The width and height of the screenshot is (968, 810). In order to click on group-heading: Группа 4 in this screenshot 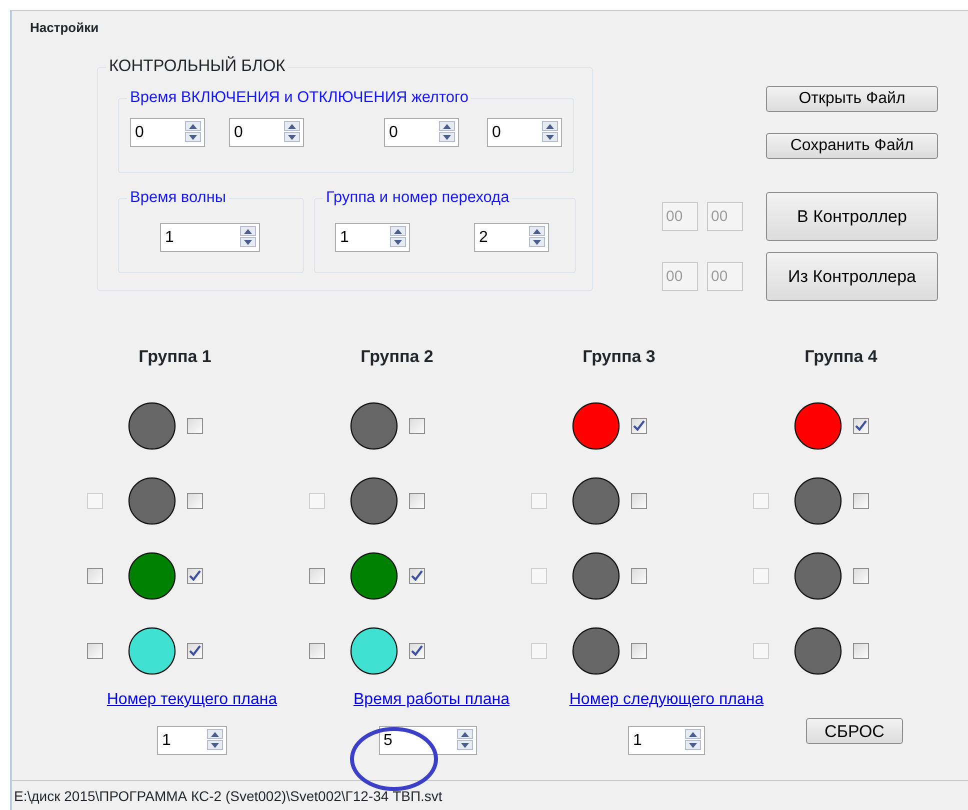, I will do `click(841, 357)`.